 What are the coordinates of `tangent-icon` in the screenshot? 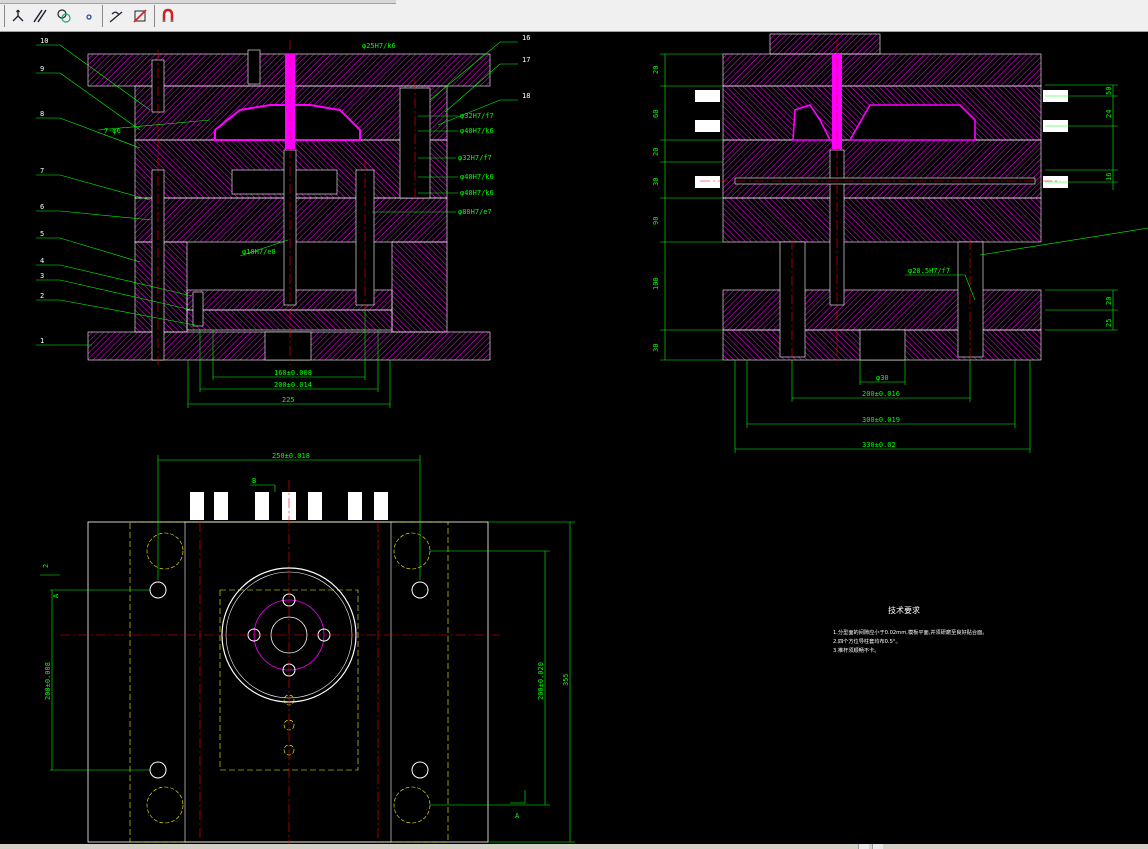 It's located at (116, 17).